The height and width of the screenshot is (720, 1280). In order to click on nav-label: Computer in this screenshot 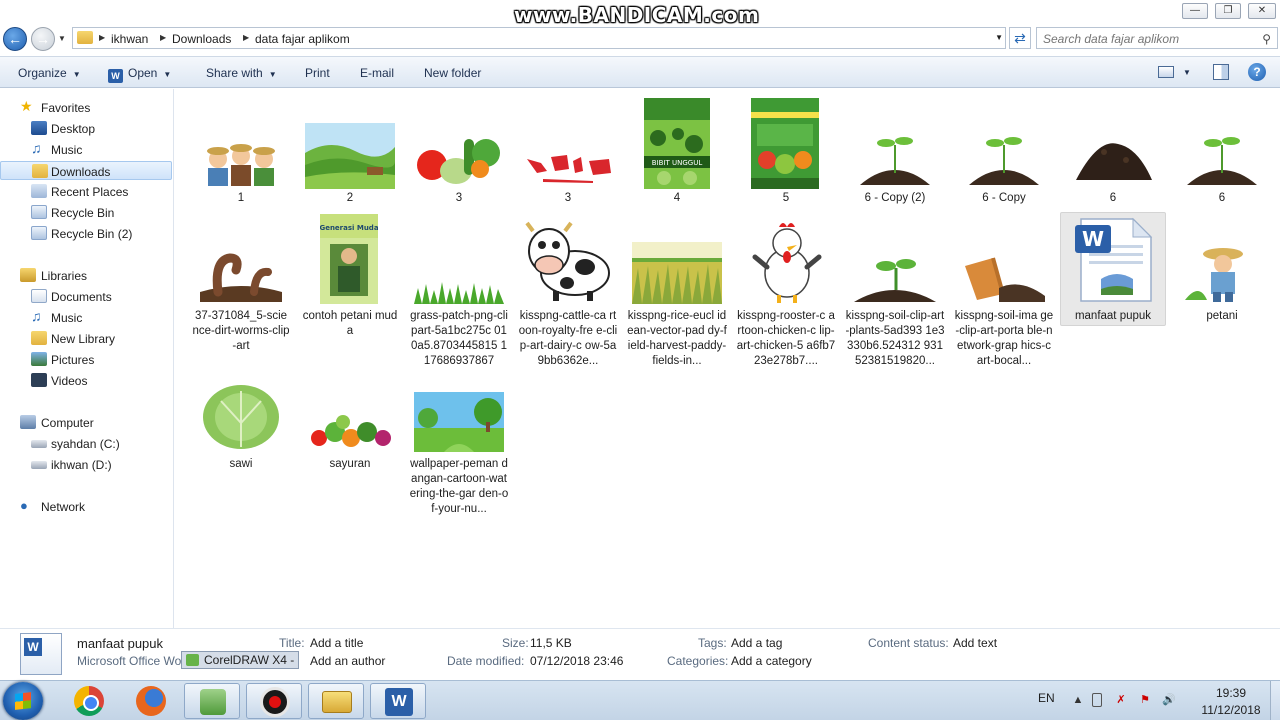, I will do `click(67, 423)`.